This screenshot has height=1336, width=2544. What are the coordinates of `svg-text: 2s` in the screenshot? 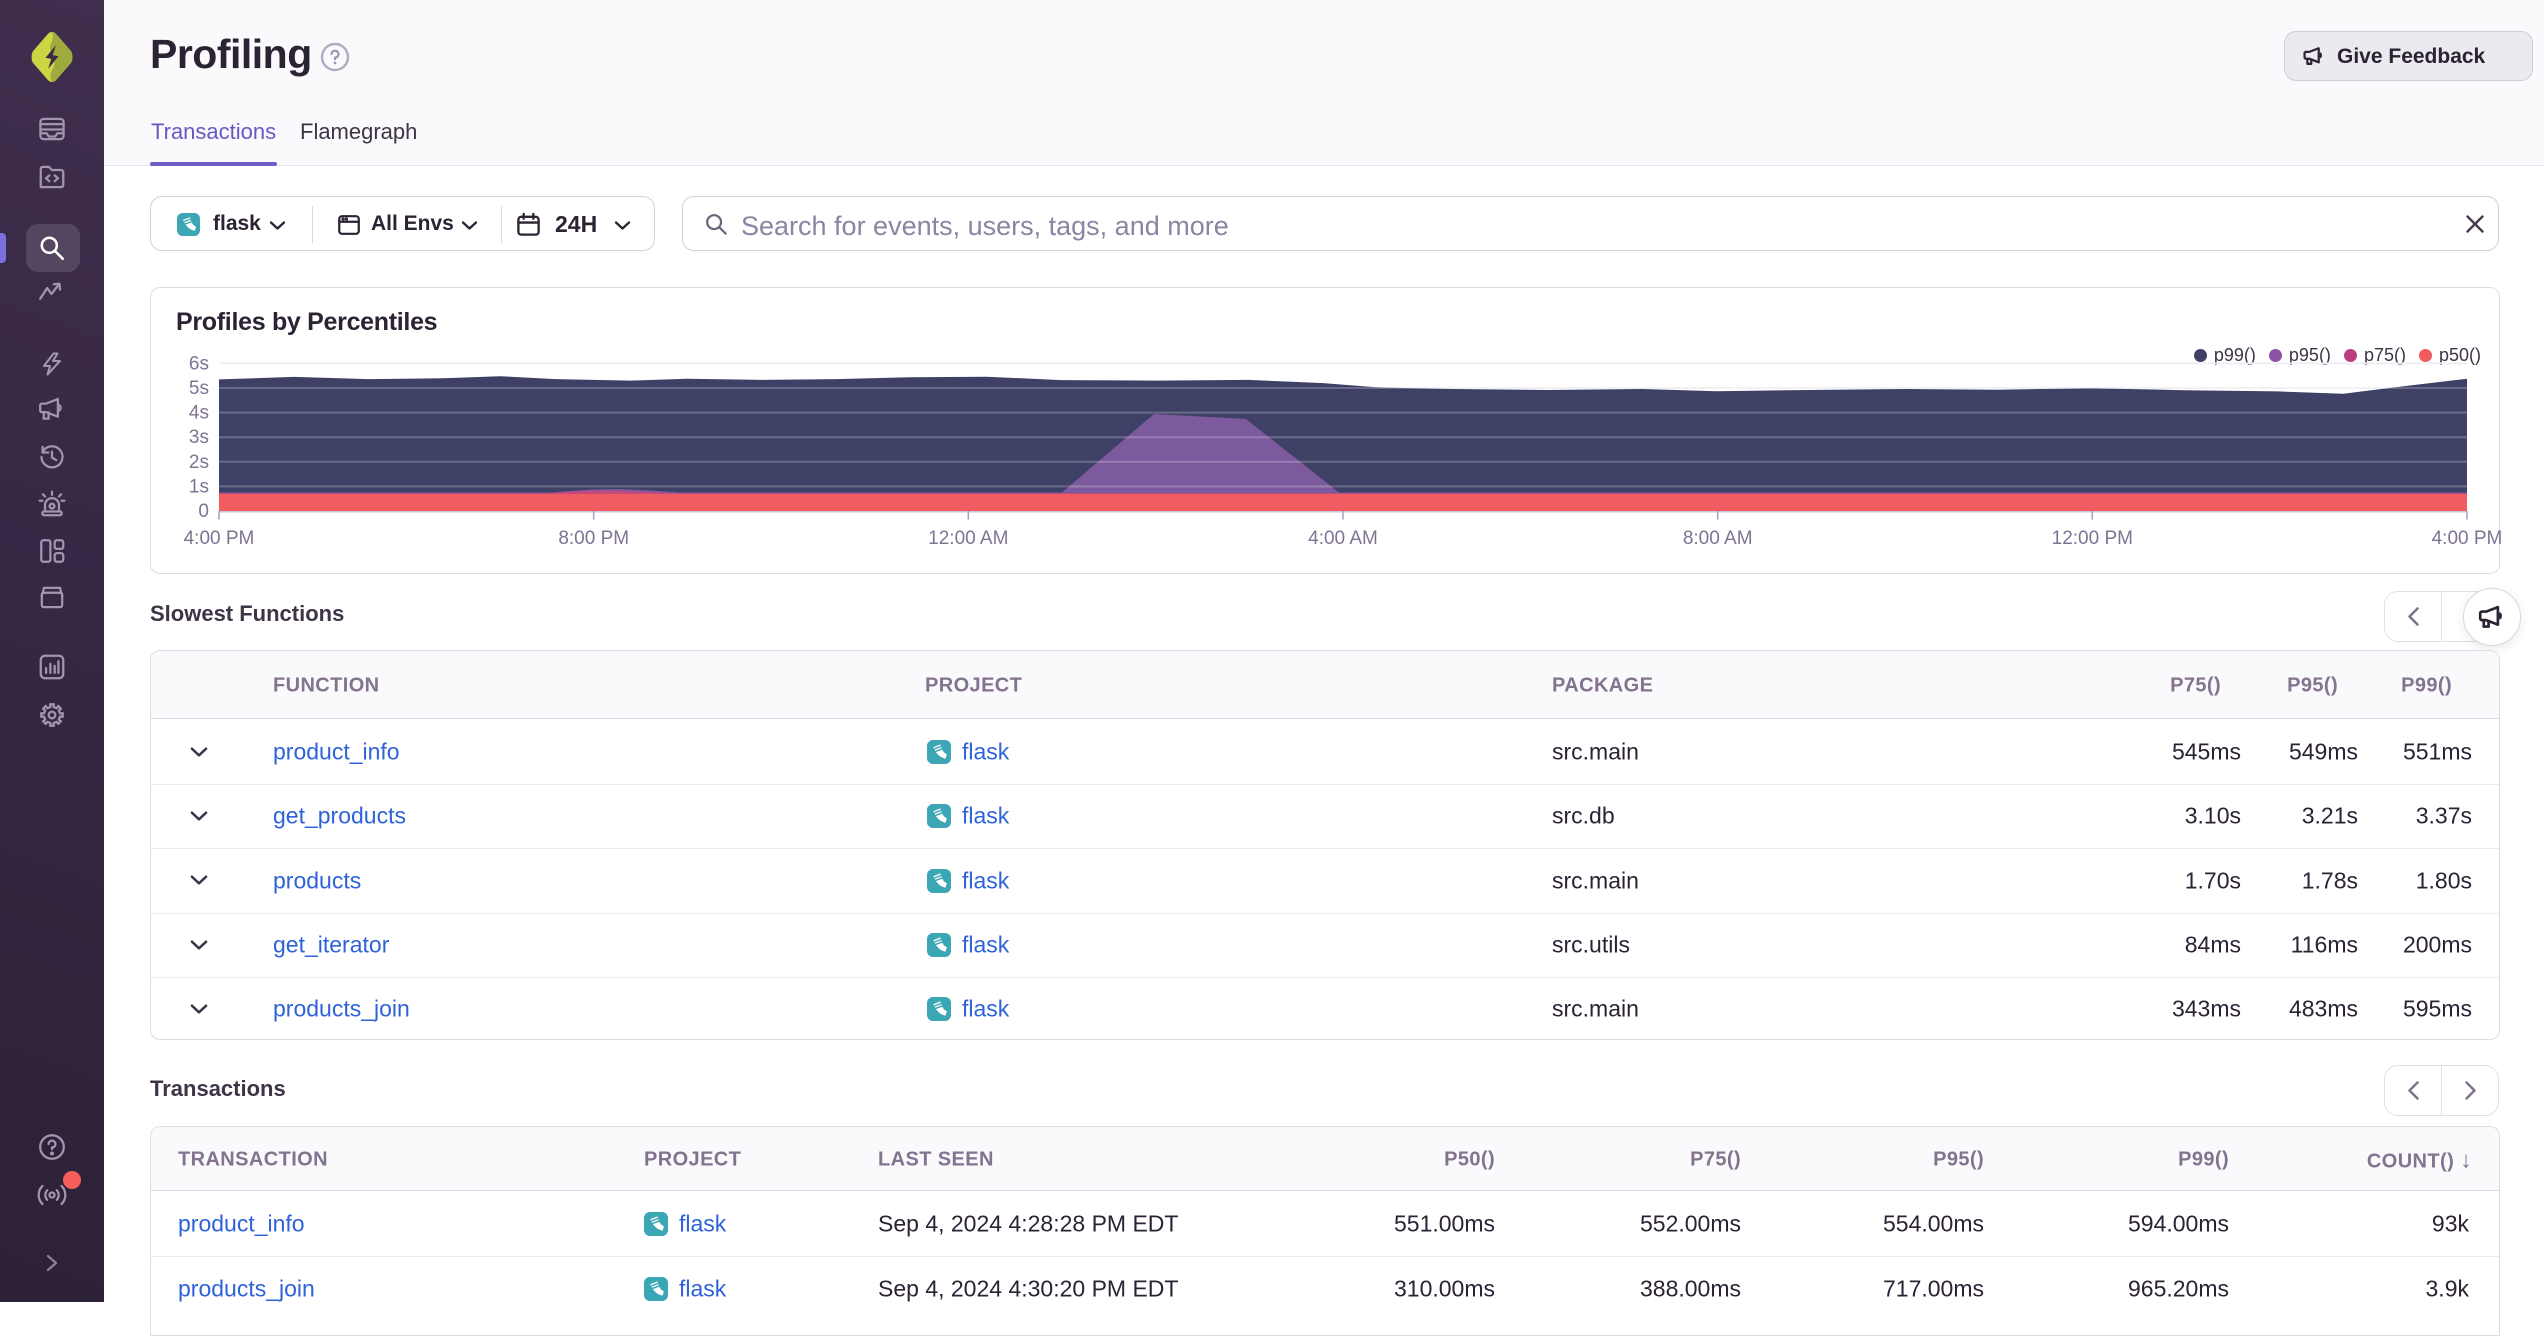 It's located at (199, 462).